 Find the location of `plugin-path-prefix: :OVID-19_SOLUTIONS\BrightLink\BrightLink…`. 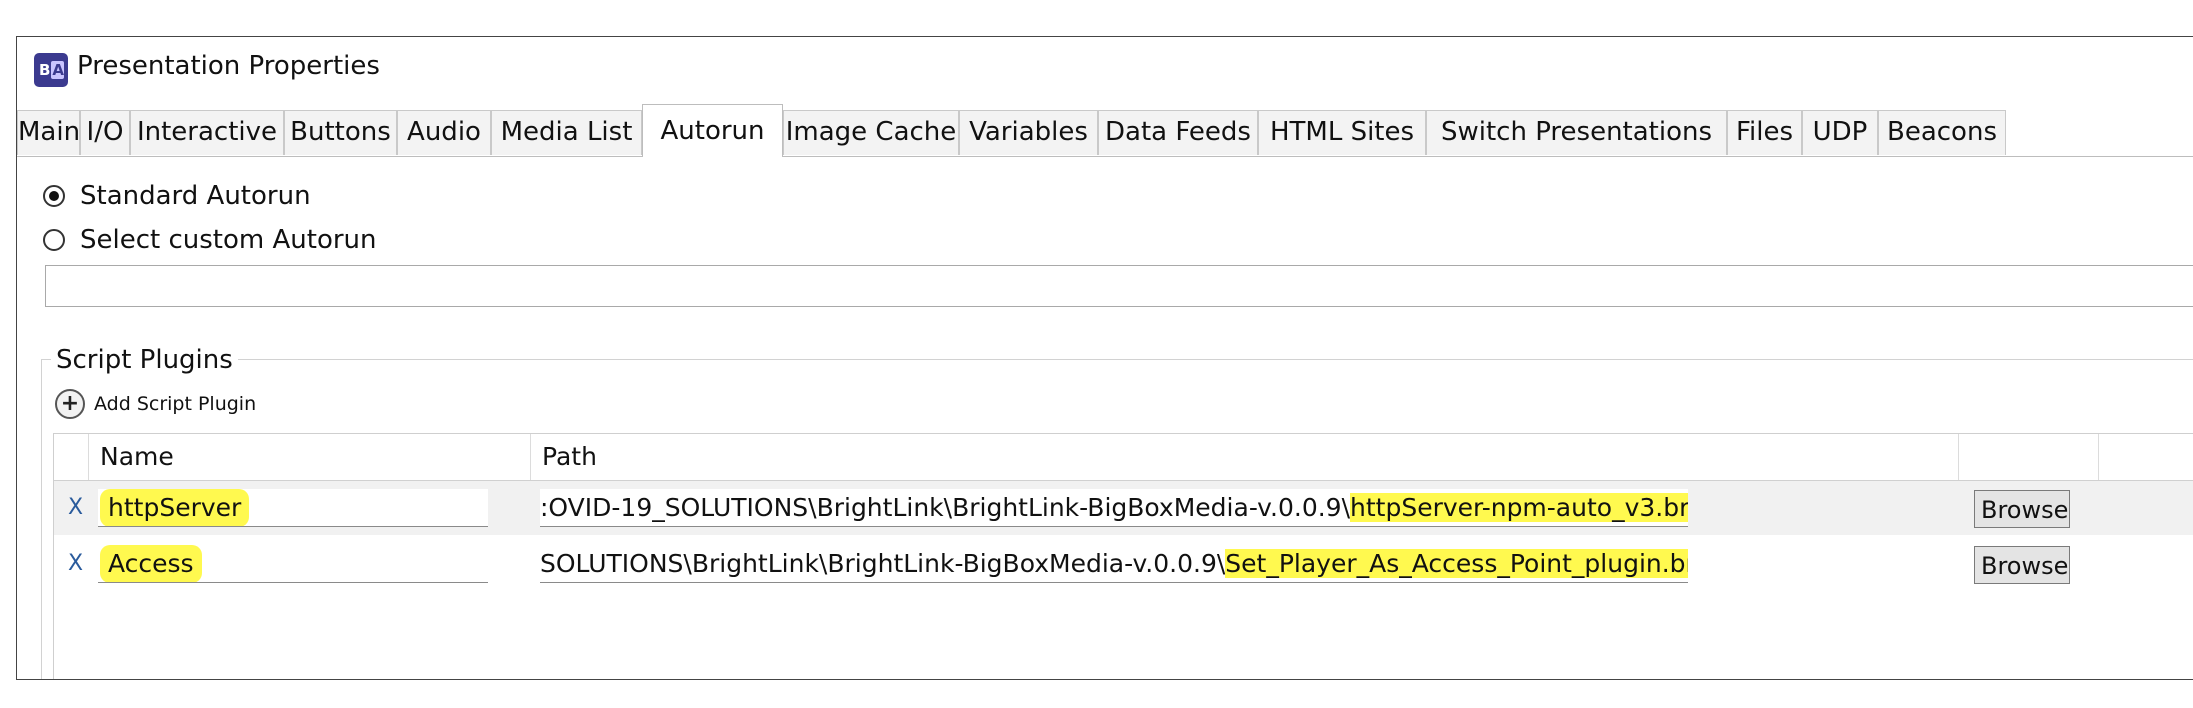

plugin-path-prefix: :OVID-19_SOLUTIONS\BrightLink\BrightLink… is located at coordinates (945, 507).